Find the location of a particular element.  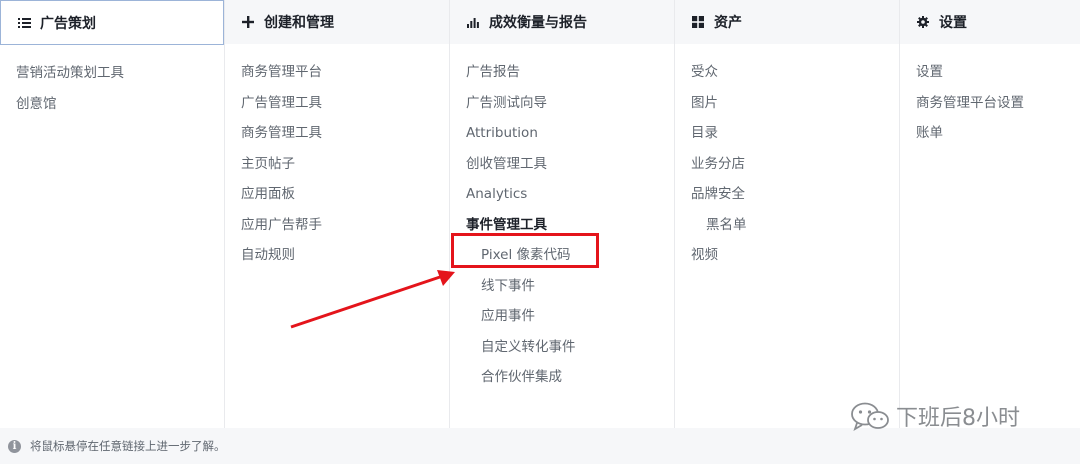

column-title: 资产 is located at coordinates (728, 23).